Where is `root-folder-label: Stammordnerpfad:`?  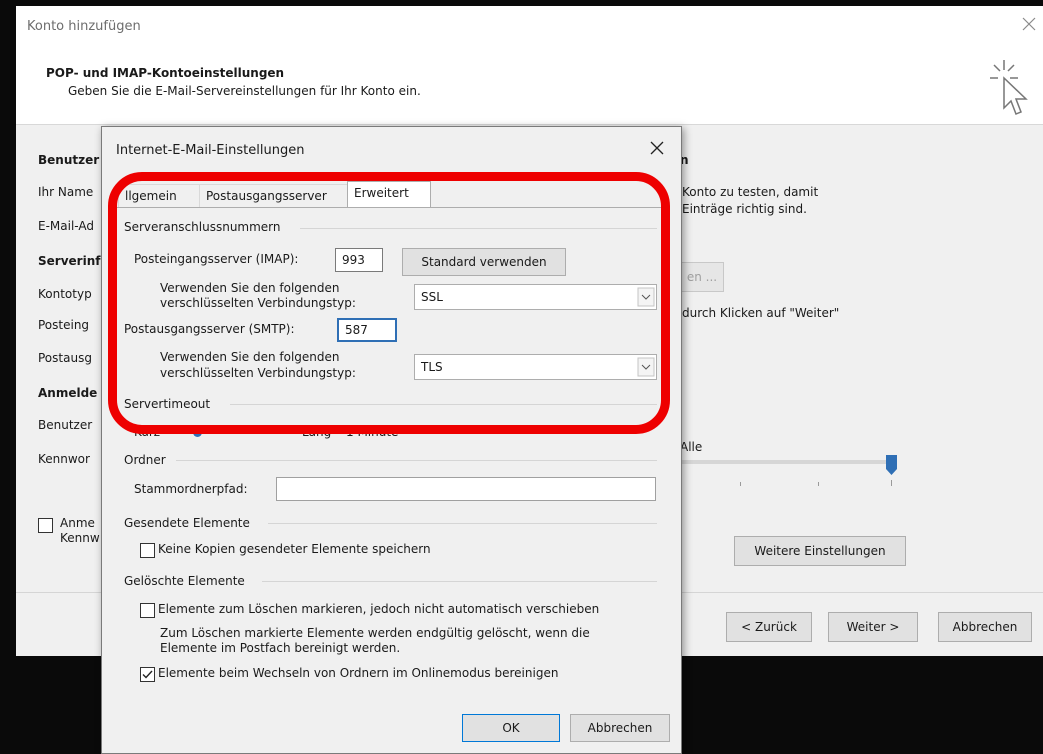
root-folder-label: Stammordnerpfad: is located at coordinates (191, 489).